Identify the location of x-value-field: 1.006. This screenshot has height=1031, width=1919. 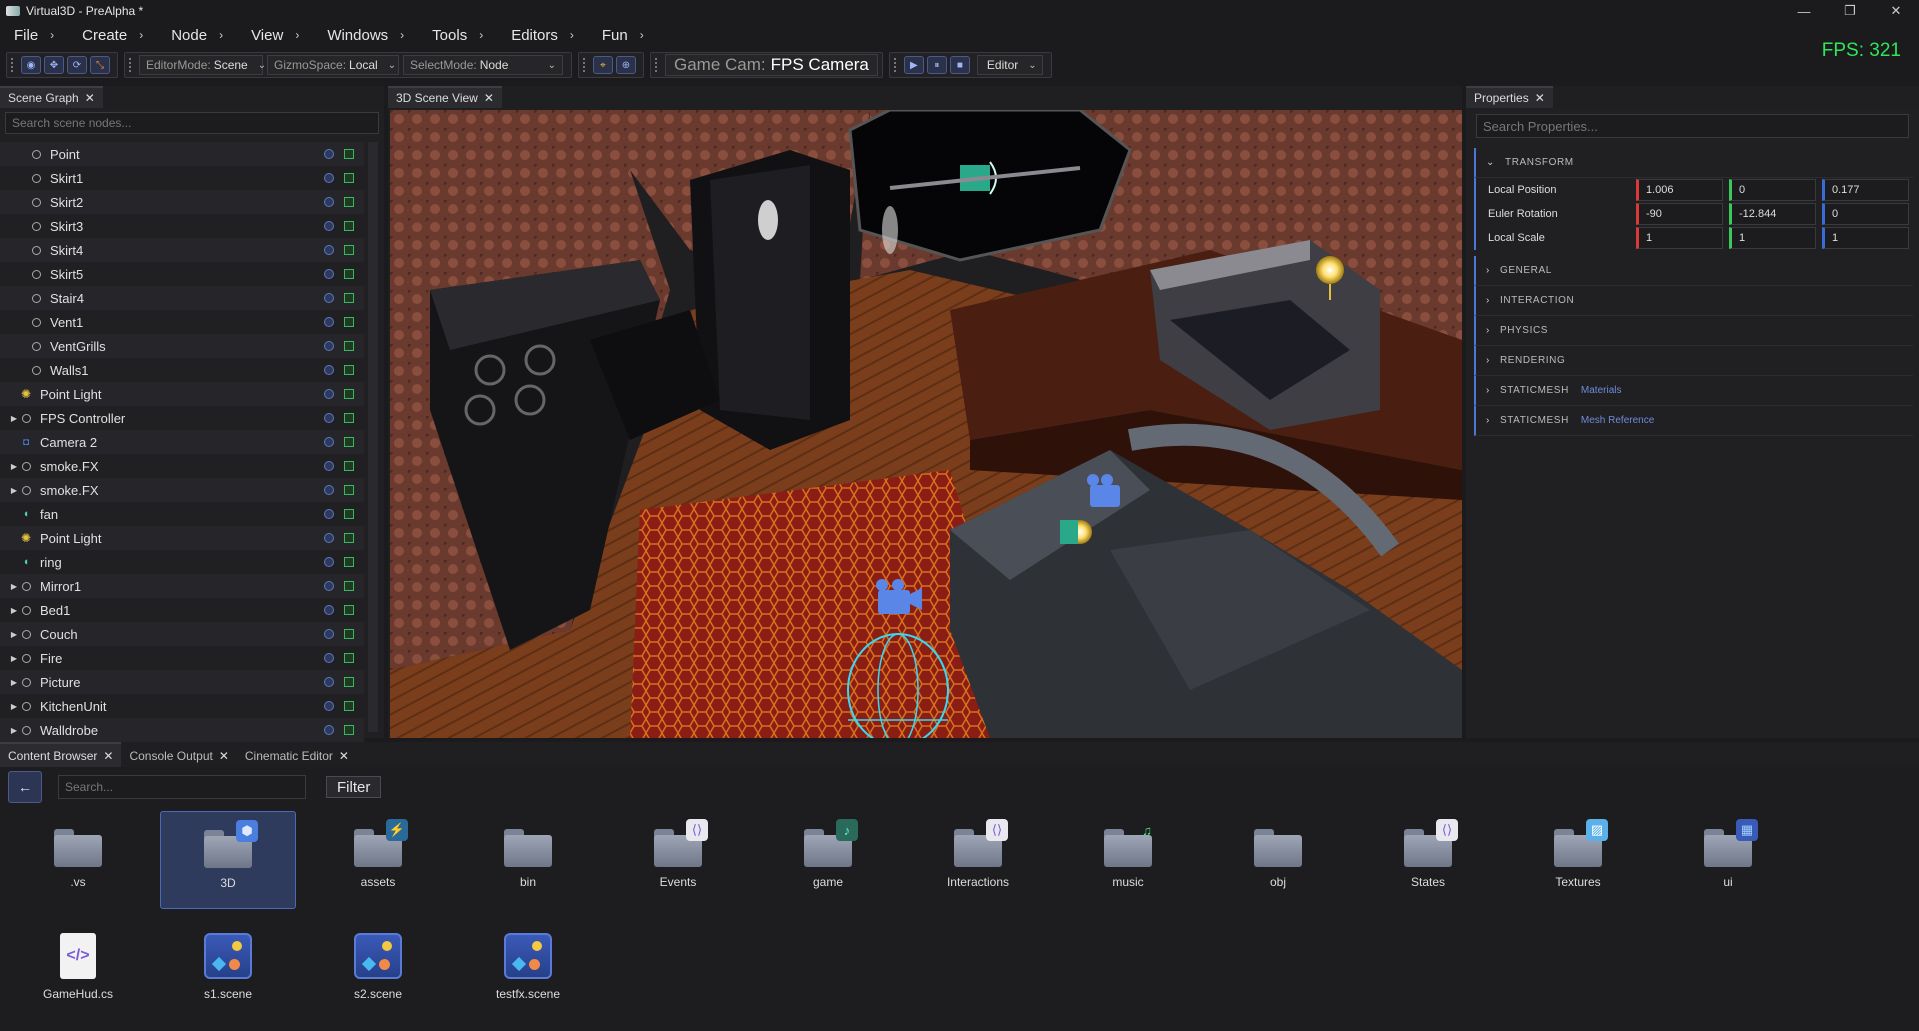
(1679, 190).